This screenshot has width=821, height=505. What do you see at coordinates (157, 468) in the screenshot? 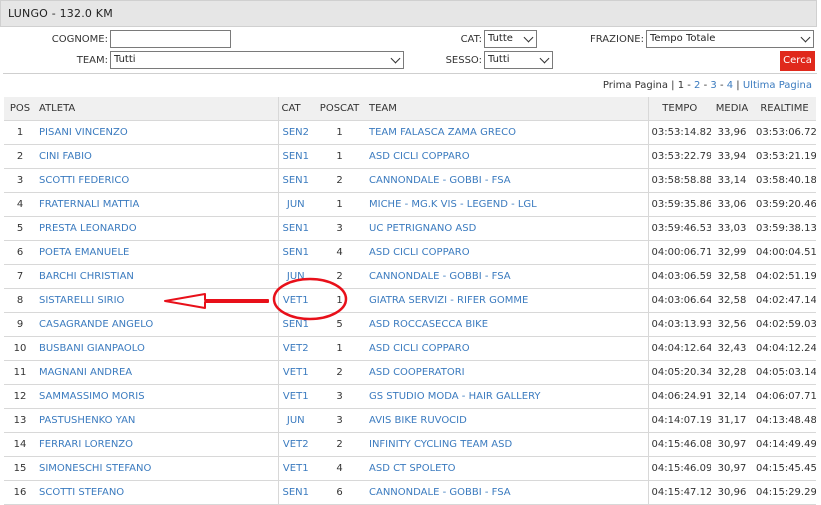
I see `cell-atleta: SIMONESCHI STEFANO` at bounding box center [157, 468].